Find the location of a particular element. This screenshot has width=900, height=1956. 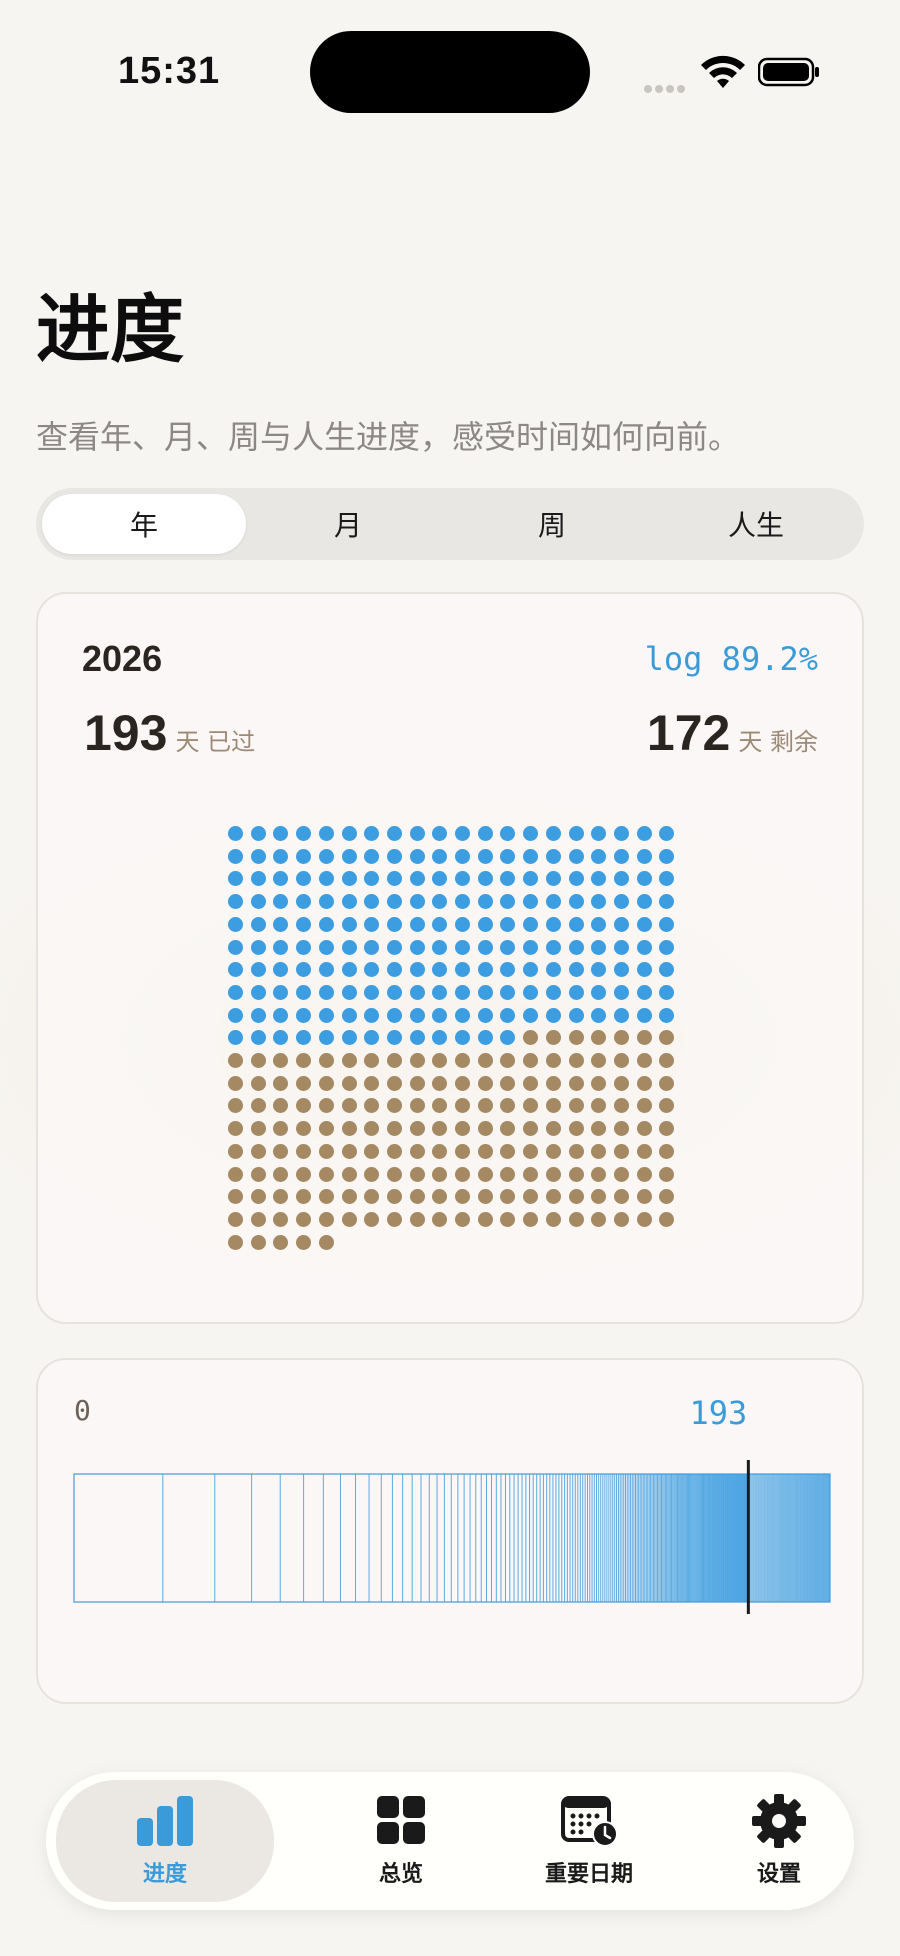

log-percent-label: log 89.2% is located at coordinates (731, 659).